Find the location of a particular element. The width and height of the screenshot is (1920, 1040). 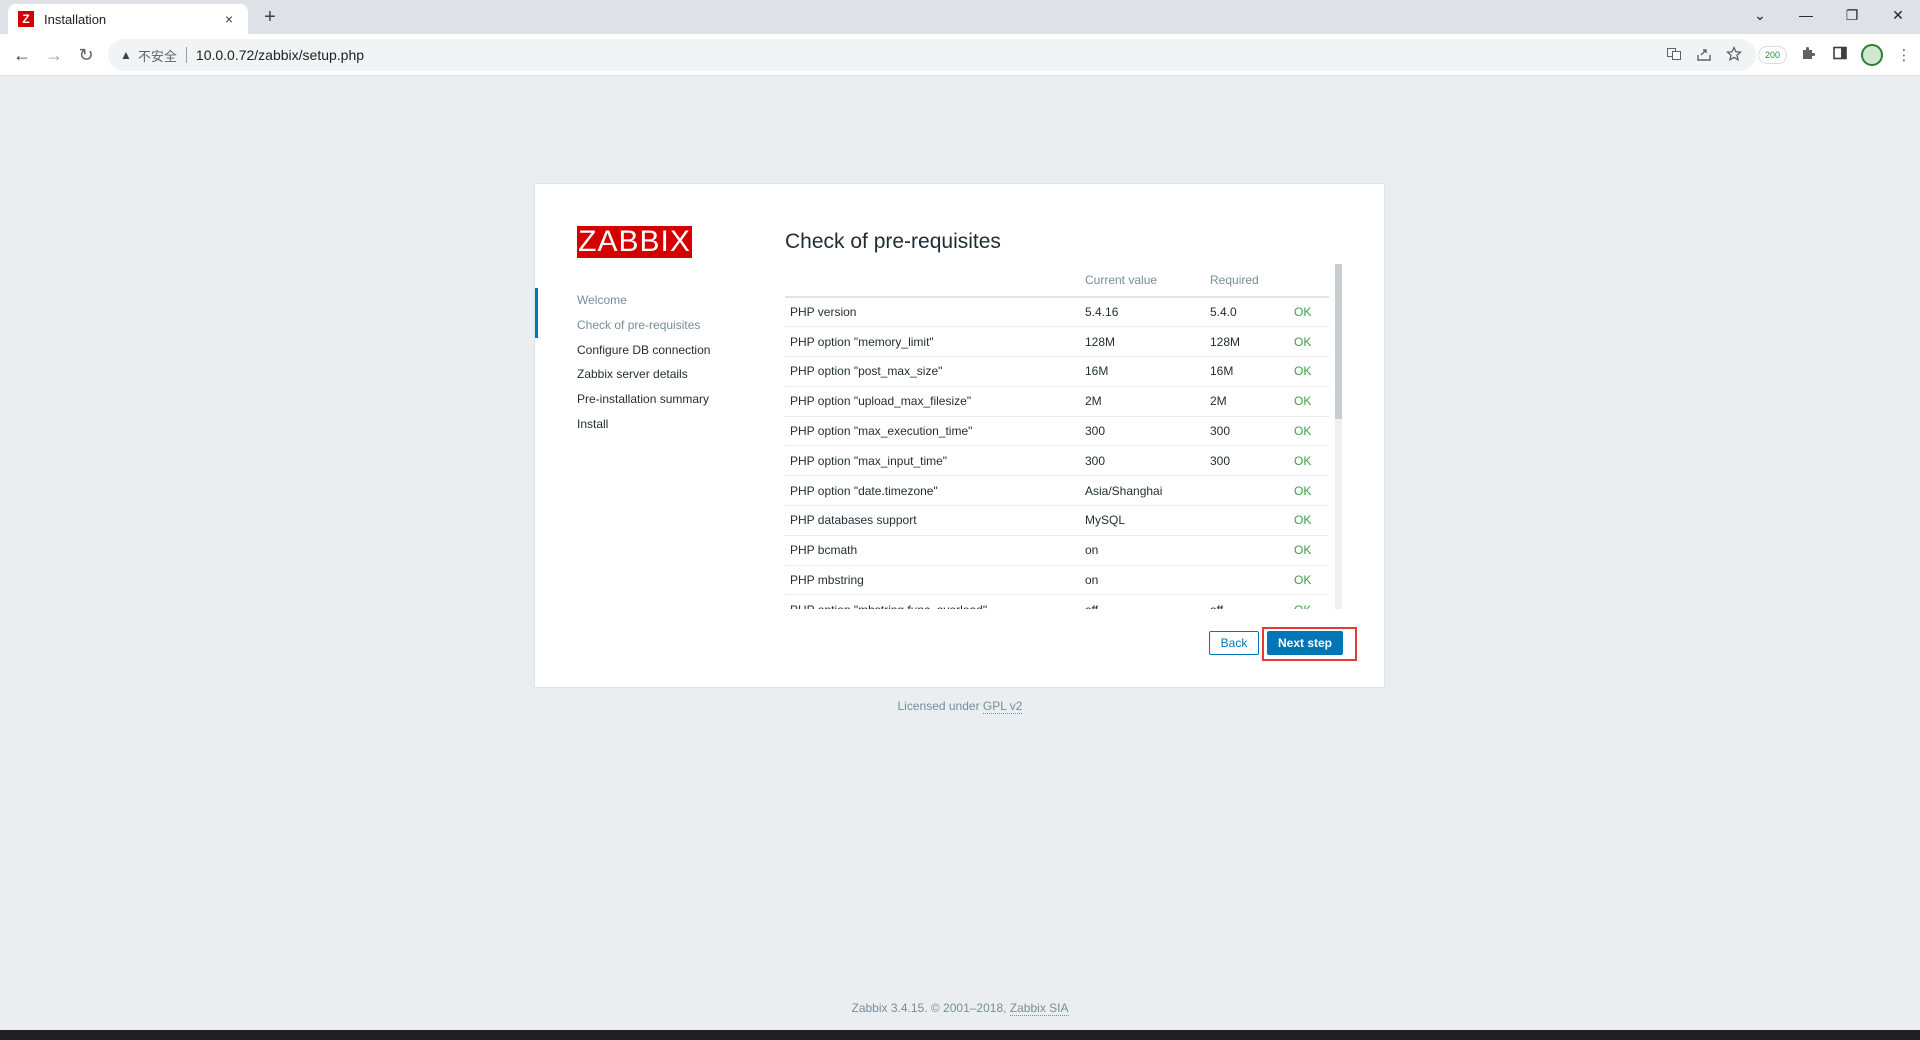

table-row: PHP option "max_input_time" 300 300 OK is located at coordinates (1057, 461).